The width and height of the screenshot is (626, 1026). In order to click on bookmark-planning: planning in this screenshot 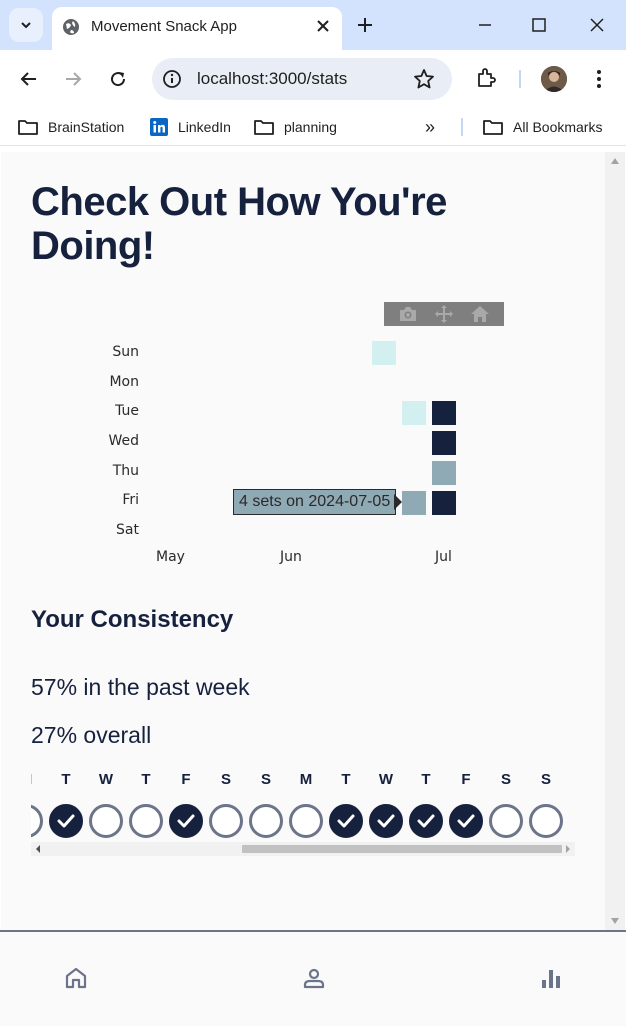, I will do `click(295, 127)`.